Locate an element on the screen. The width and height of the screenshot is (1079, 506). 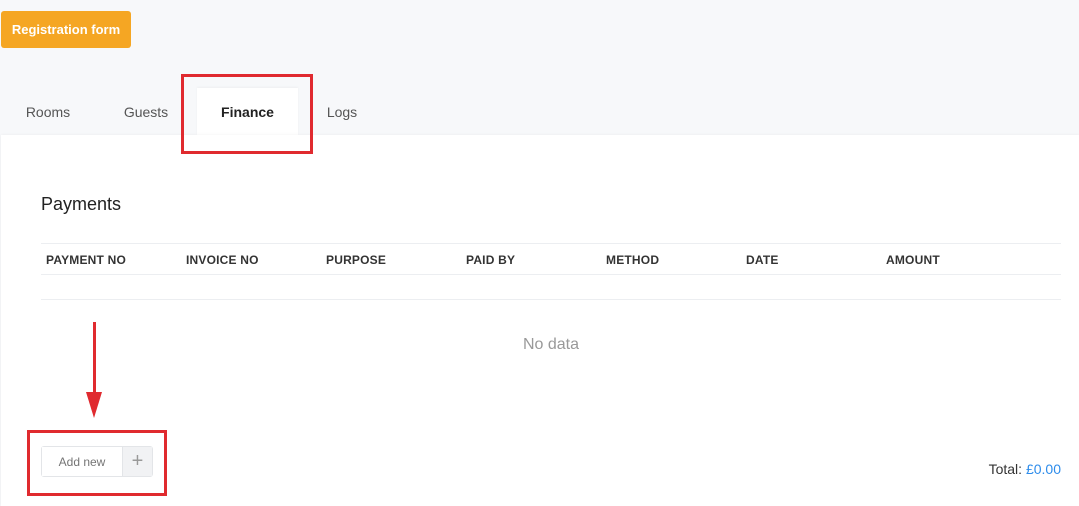
tab-finance: Finance is located at coordinates (247, 111).